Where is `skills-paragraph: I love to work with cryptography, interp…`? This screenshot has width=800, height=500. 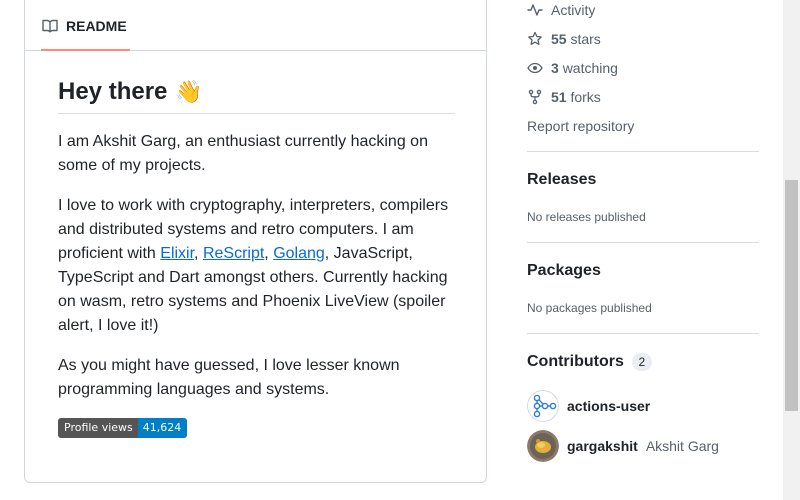 skills-paragraph: I love to work with cryptography, interp… is located at coordinates (256, 266).